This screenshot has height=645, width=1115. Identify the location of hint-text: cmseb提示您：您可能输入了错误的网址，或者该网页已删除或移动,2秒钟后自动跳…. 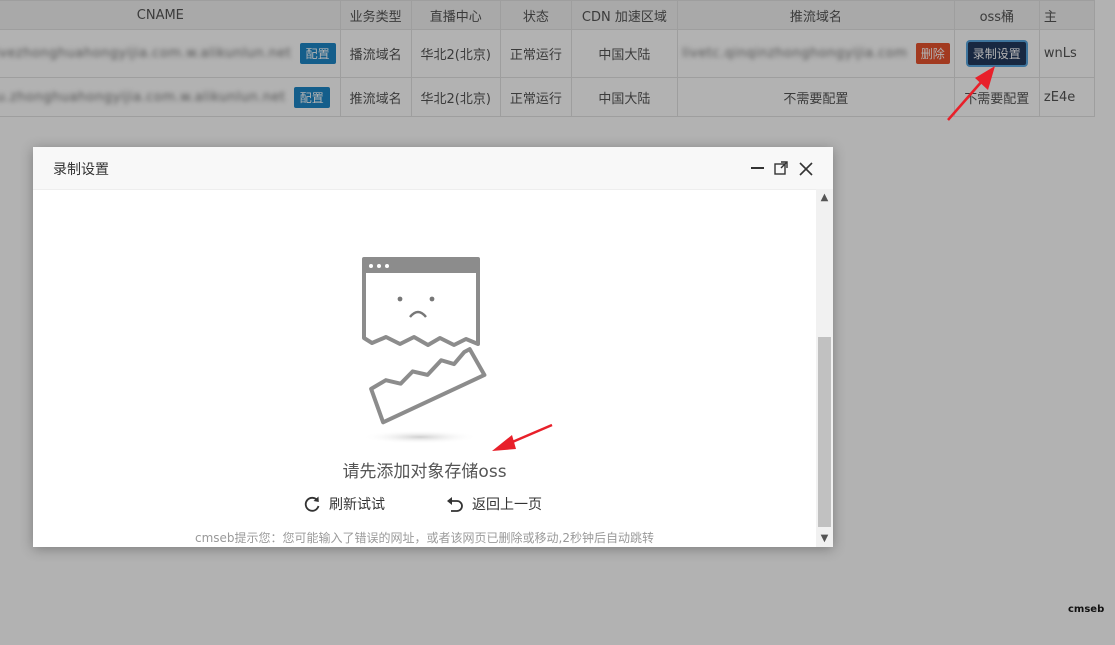
(424, 538).